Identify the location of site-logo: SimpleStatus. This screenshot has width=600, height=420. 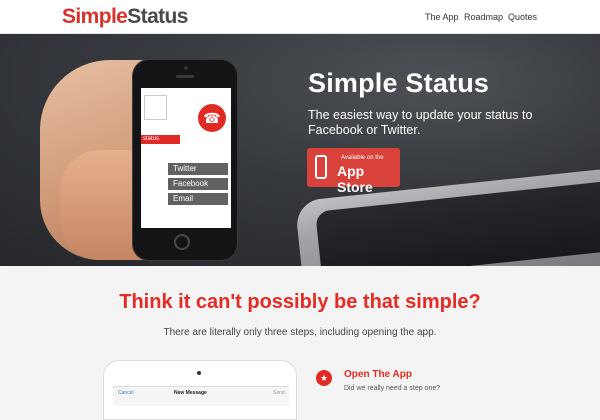
(125, 17).